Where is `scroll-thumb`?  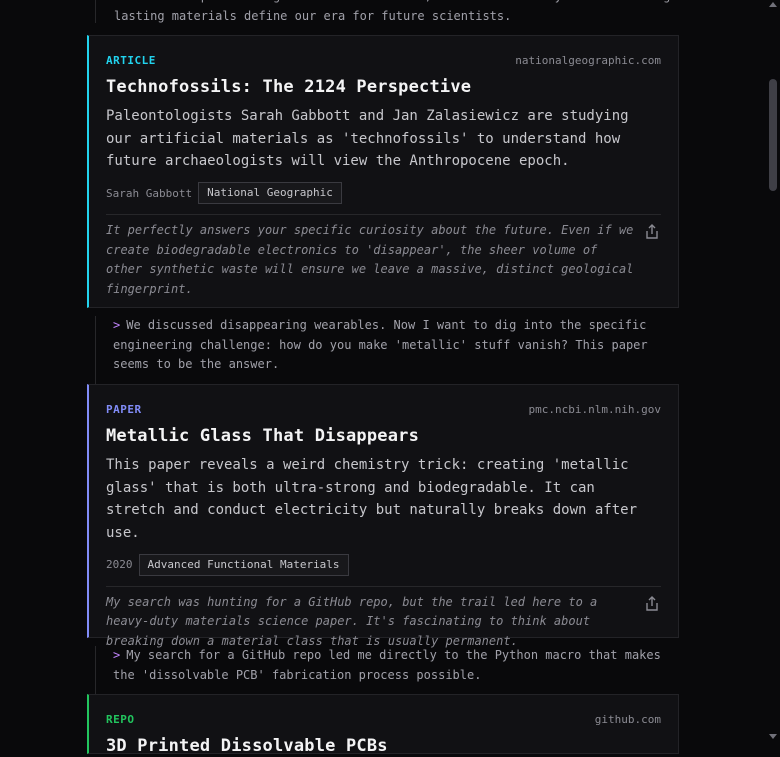
scroll-thumb is located at coordinates (773, 135).